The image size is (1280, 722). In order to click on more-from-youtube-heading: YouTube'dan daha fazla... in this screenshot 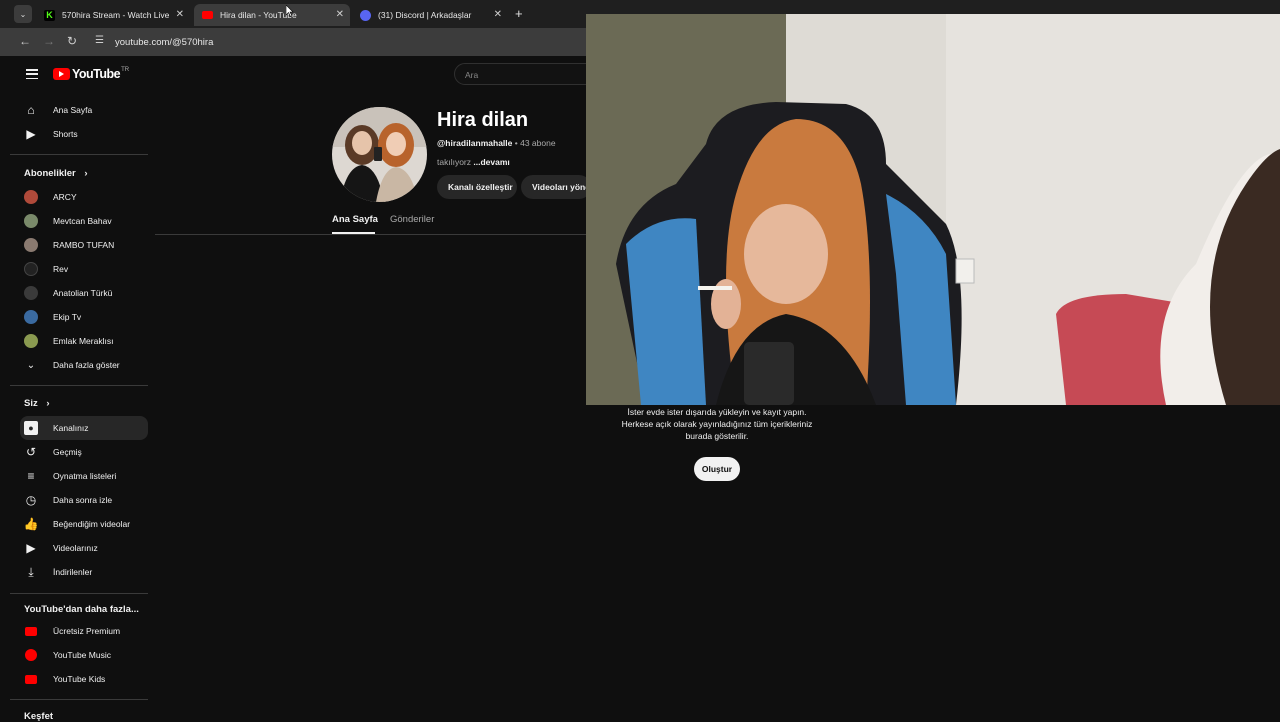, I will do `click(81, 609)`.